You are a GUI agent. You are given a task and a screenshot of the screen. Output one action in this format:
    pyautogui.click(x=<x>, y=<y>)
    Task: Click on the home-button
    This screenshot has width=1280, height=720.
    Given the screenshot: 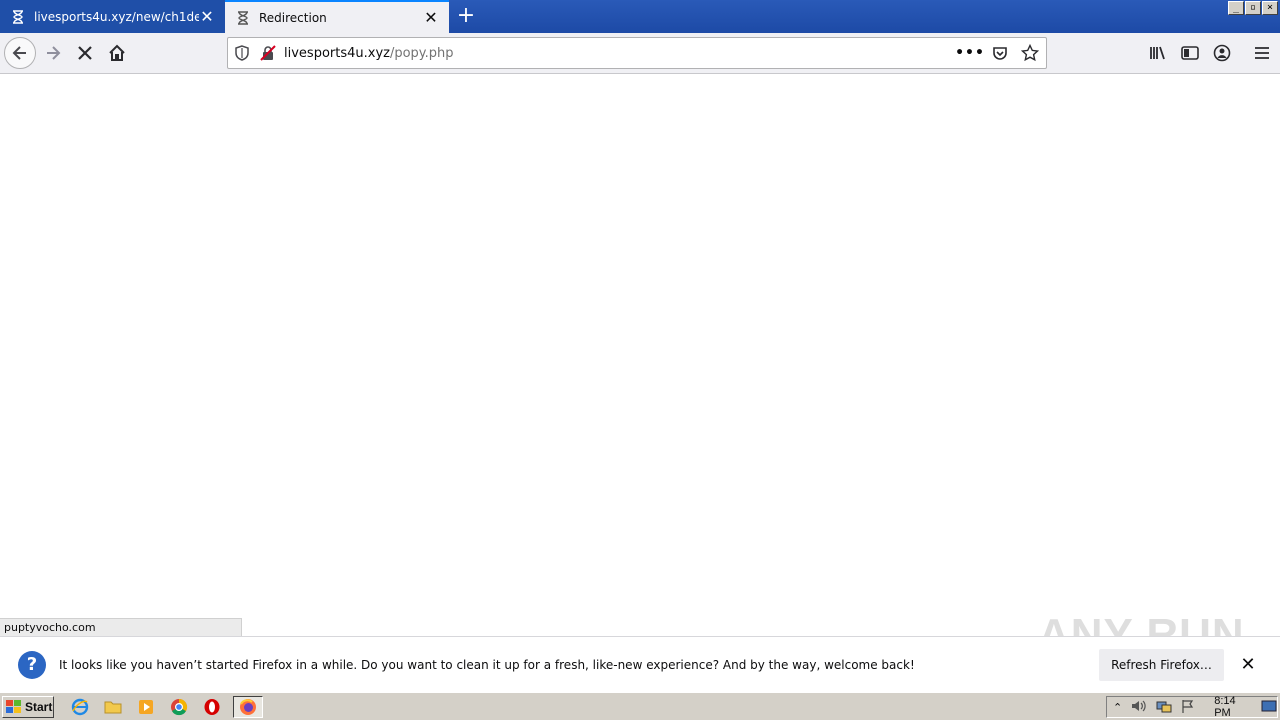 What is the action you would take?
    pyautogui.click(x=117, y=53)
    